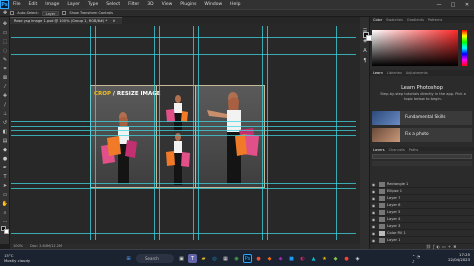 Image resolution: width=474 pixels, height=266 pixels. Describe the element at coordinates (5, 122) in the screenshot. I see `history-brush-tool-icon: ↺` at that location.